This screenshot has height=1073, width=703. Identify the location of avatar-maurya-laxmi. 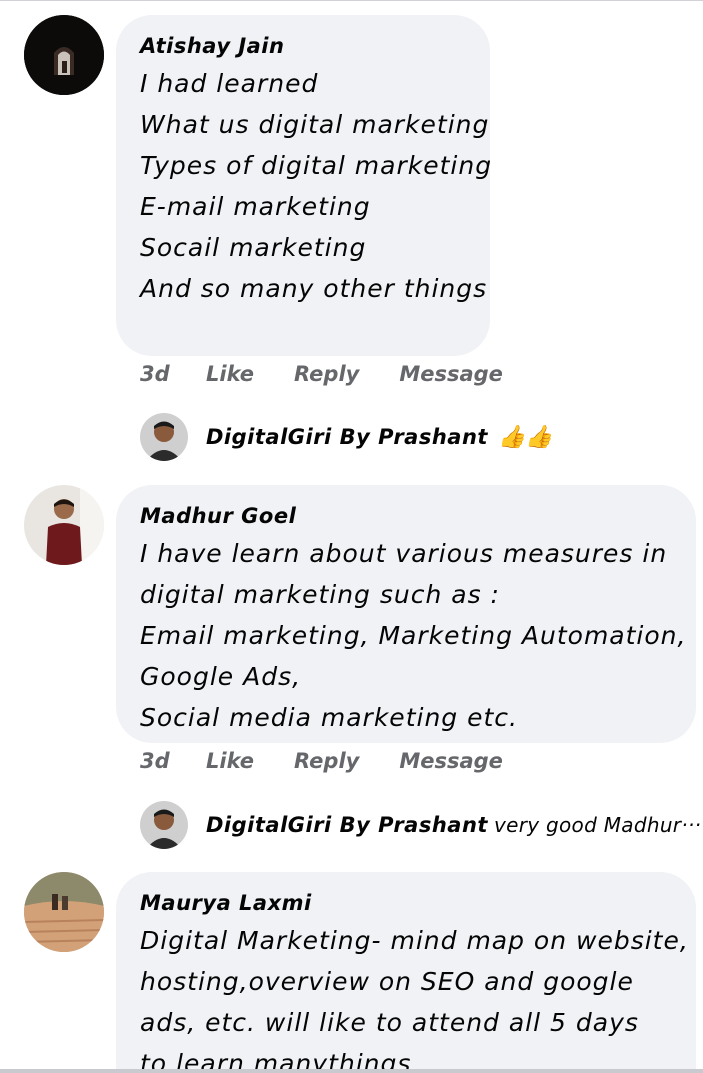
(64, 912).